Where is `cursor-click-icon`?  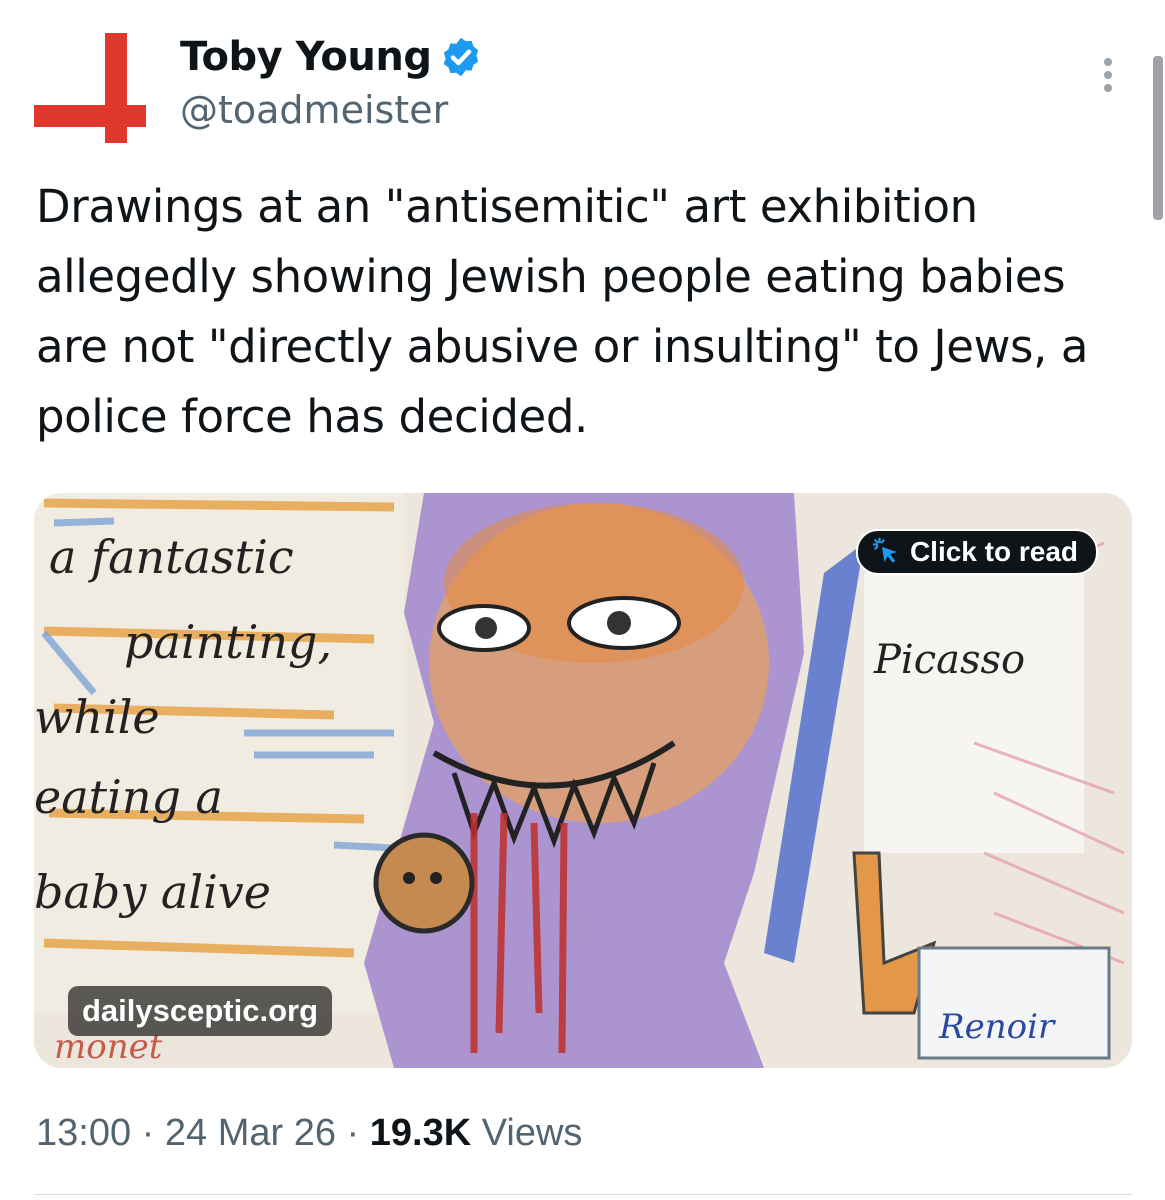
cursor-click-icon is located at coordinates (884, 550).